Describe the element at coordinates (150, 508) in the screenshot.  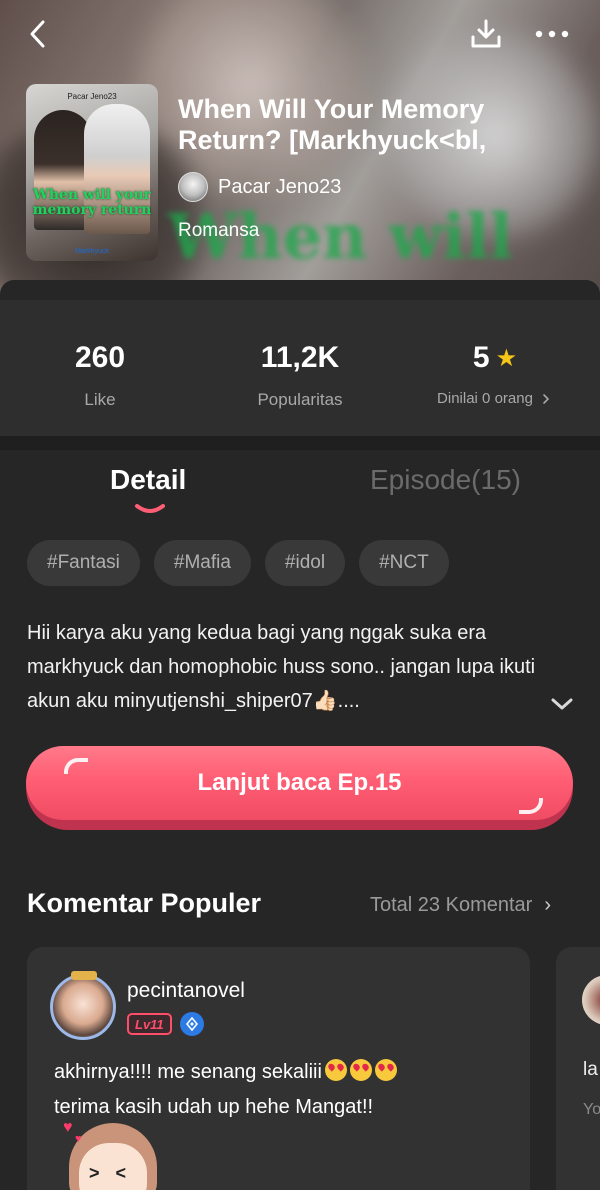
I see `active-tab-indicator` at that location.